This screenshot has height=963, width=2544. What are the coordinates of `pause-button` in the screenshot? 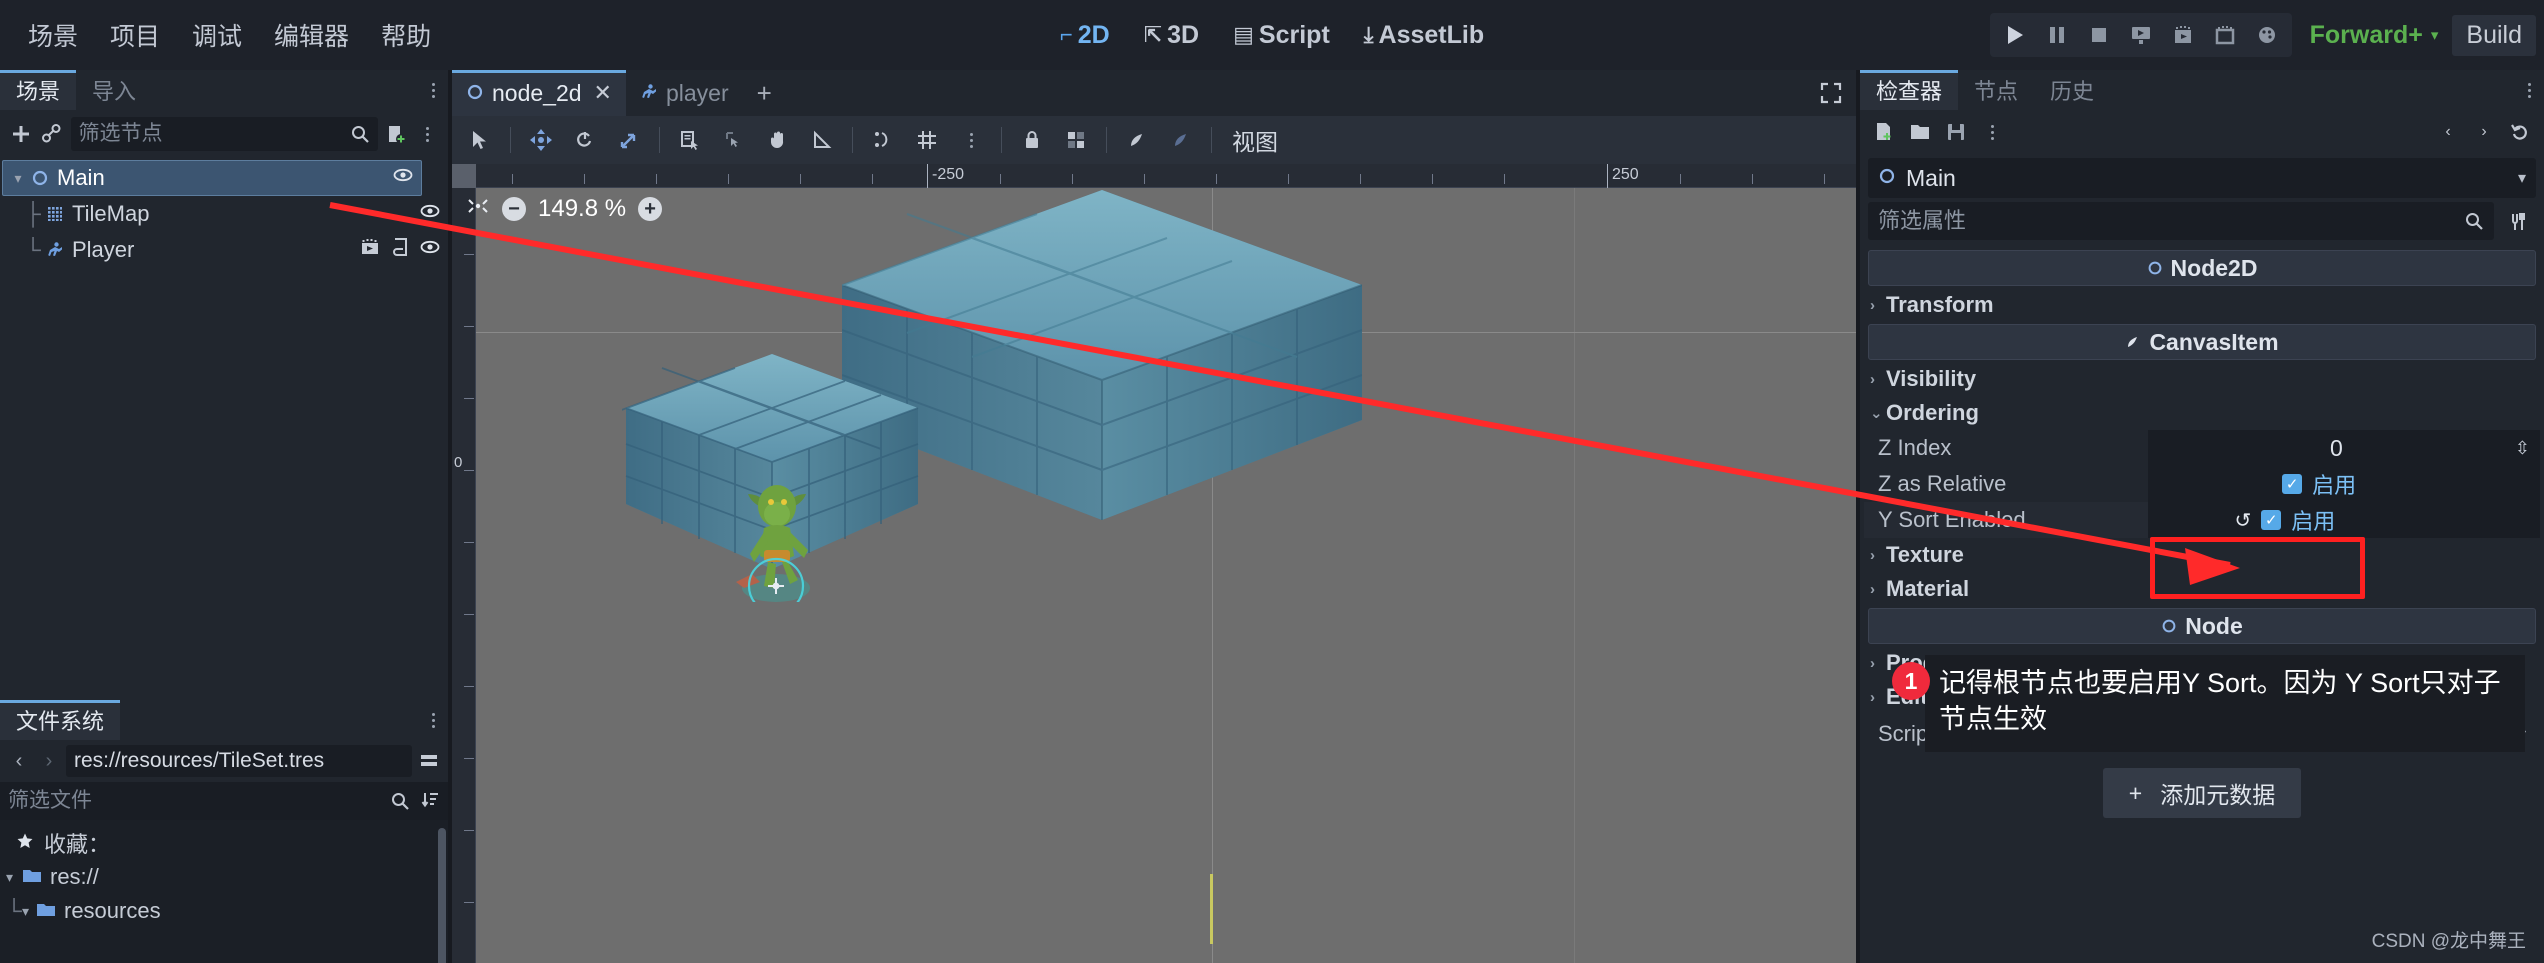 It's located at (2057, 35).